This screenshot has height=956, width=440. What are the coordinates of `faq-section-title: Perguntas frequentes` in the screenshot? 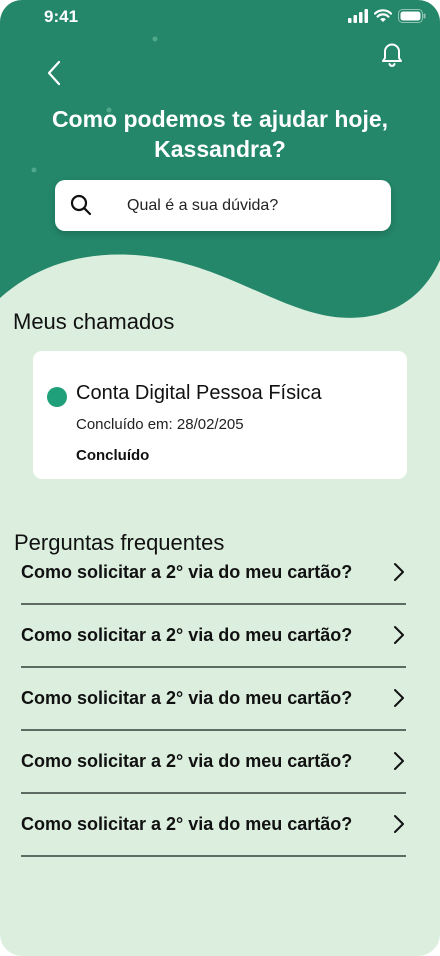 It's located at (119, 542).